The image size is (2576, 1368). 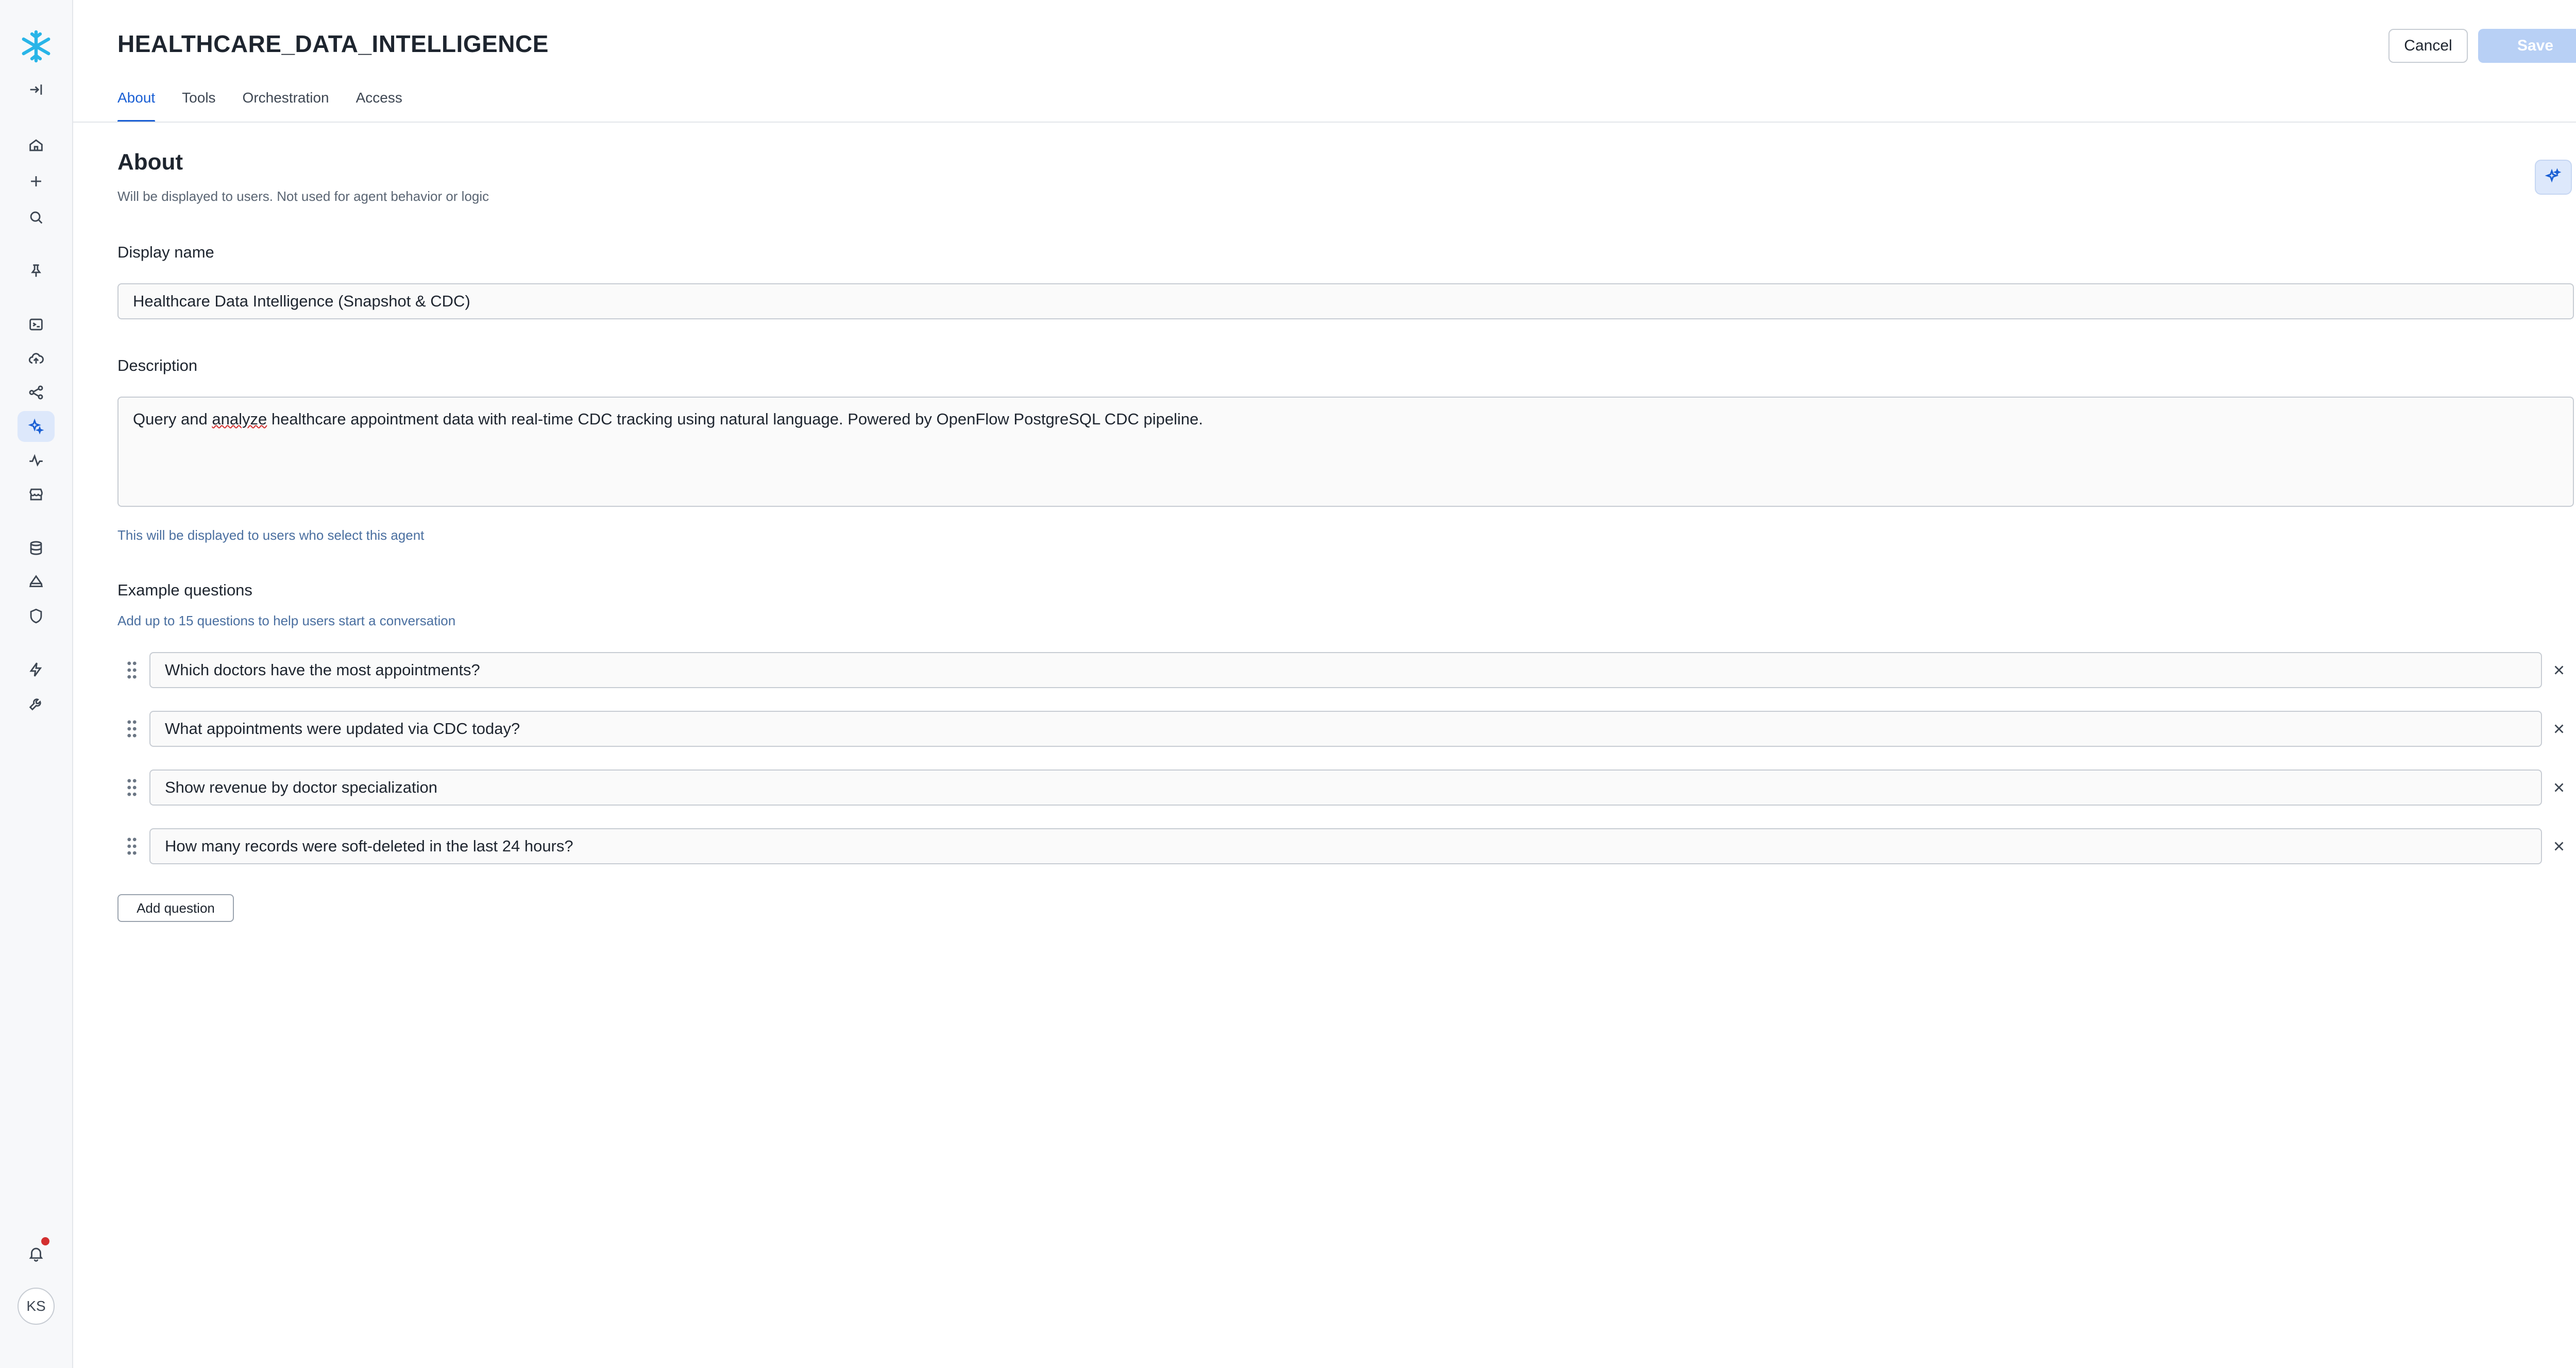 I want to click on sidebar-item-create, so click(x=36, y=181).